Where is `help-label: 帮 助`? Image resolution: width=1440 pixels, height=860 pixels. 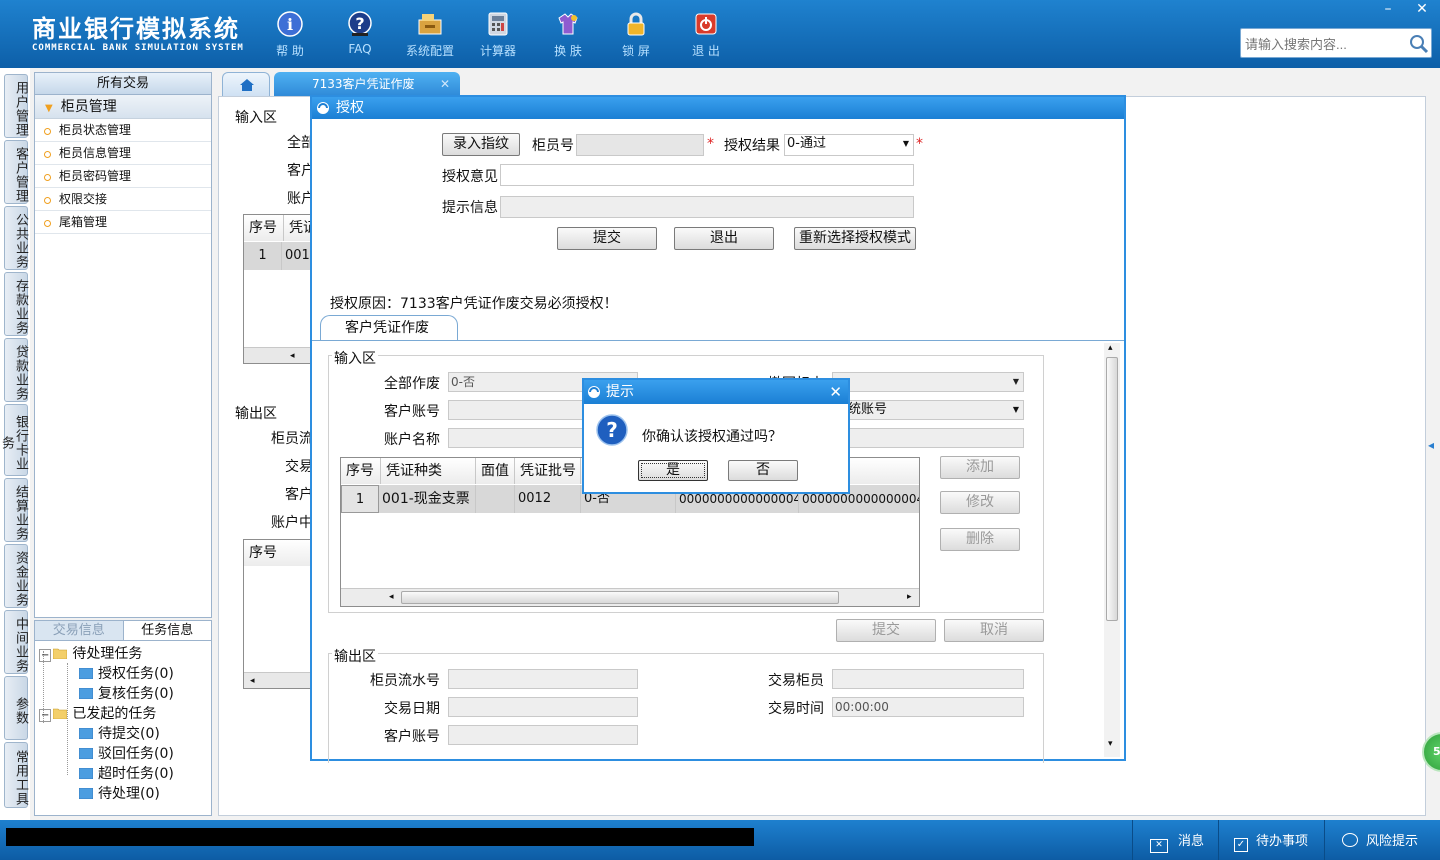 help-label: 帮 助 is located at coordinates (290, 51).